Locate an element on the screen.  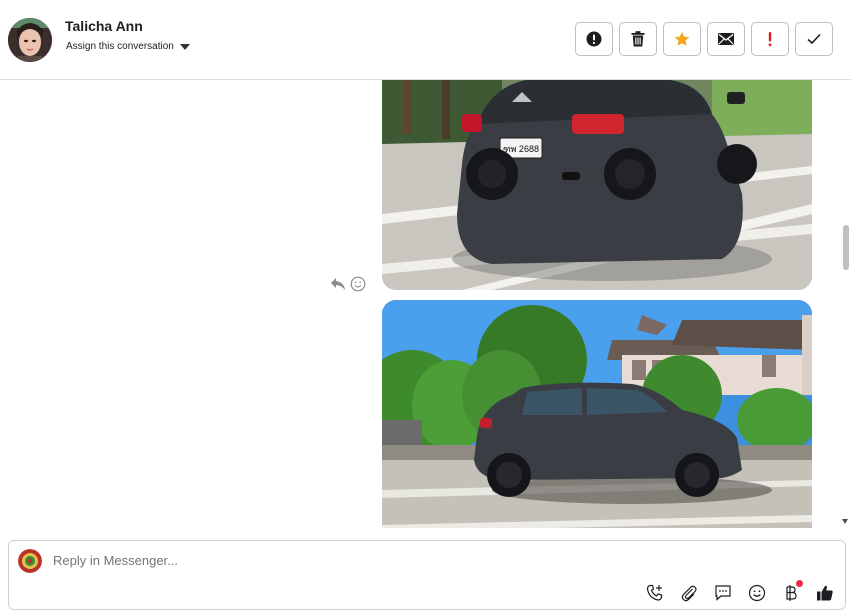
caret-down-icon is located at coordinates (184, 46).